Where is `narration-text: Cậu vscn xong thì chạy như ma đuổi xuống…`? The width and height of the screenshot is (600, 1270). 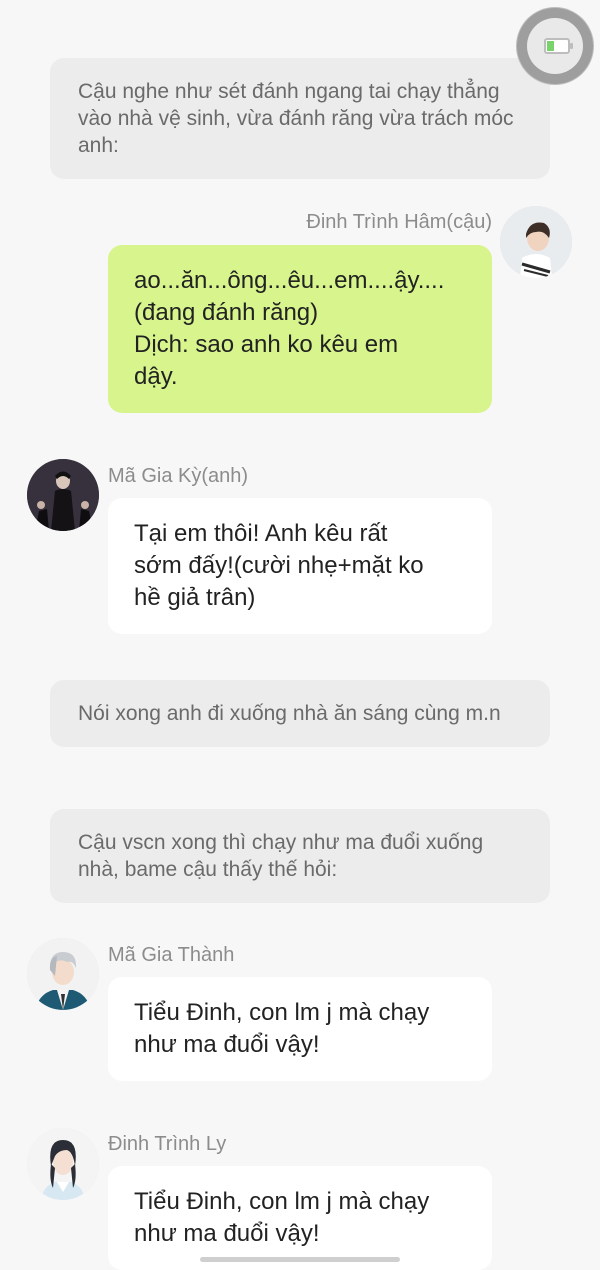
narration-text: Cậu vscn xong thì chạy như ma đuổi xuống… is located at coordinates (281, 856).